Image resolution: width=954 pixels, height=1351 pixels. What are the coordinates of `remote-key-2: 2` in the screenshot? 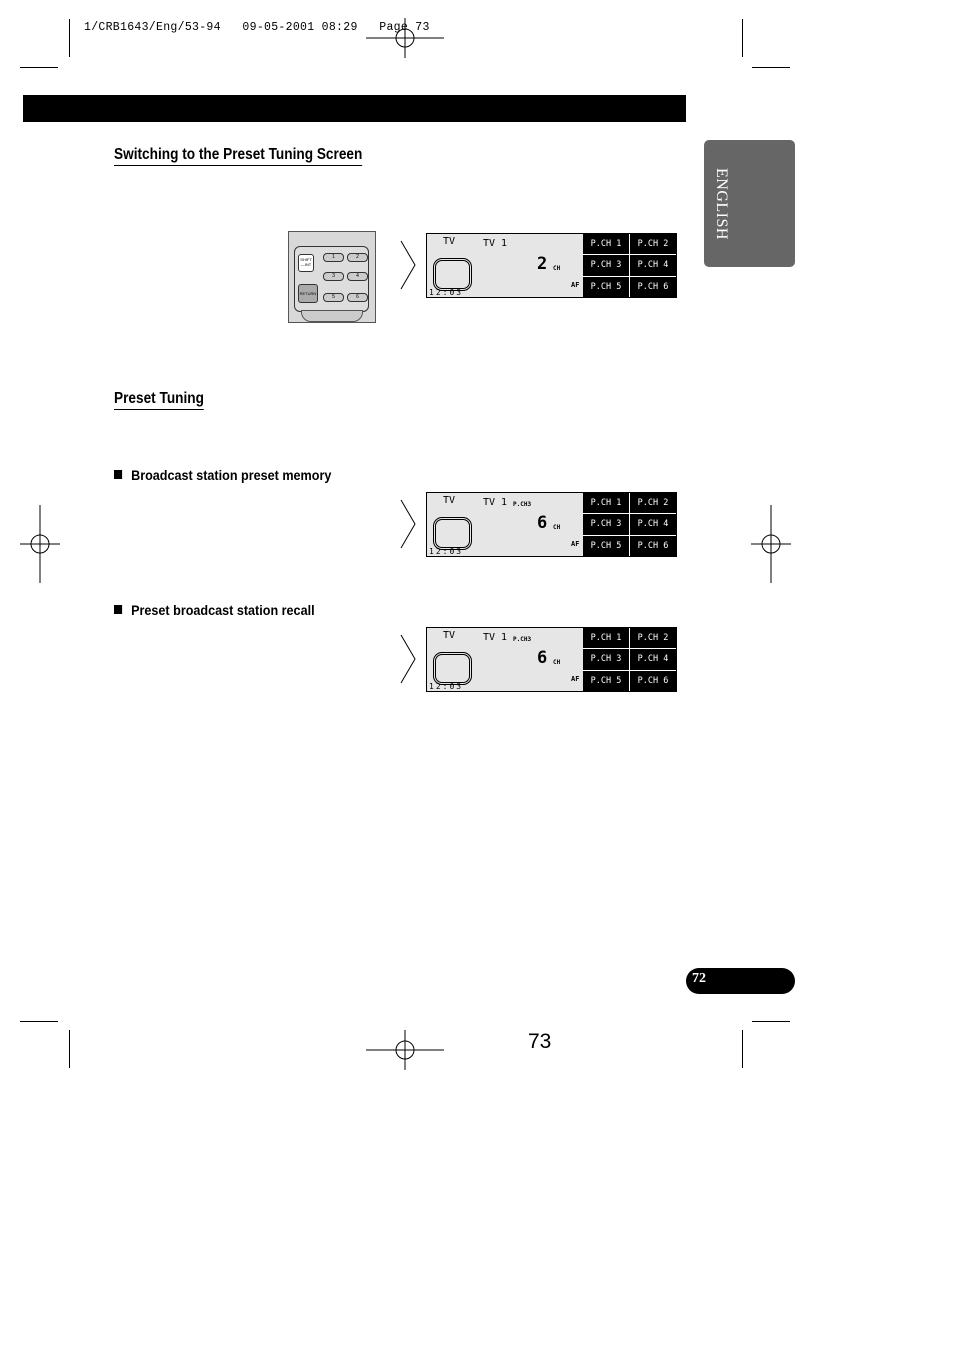 It's located at (357, 257).